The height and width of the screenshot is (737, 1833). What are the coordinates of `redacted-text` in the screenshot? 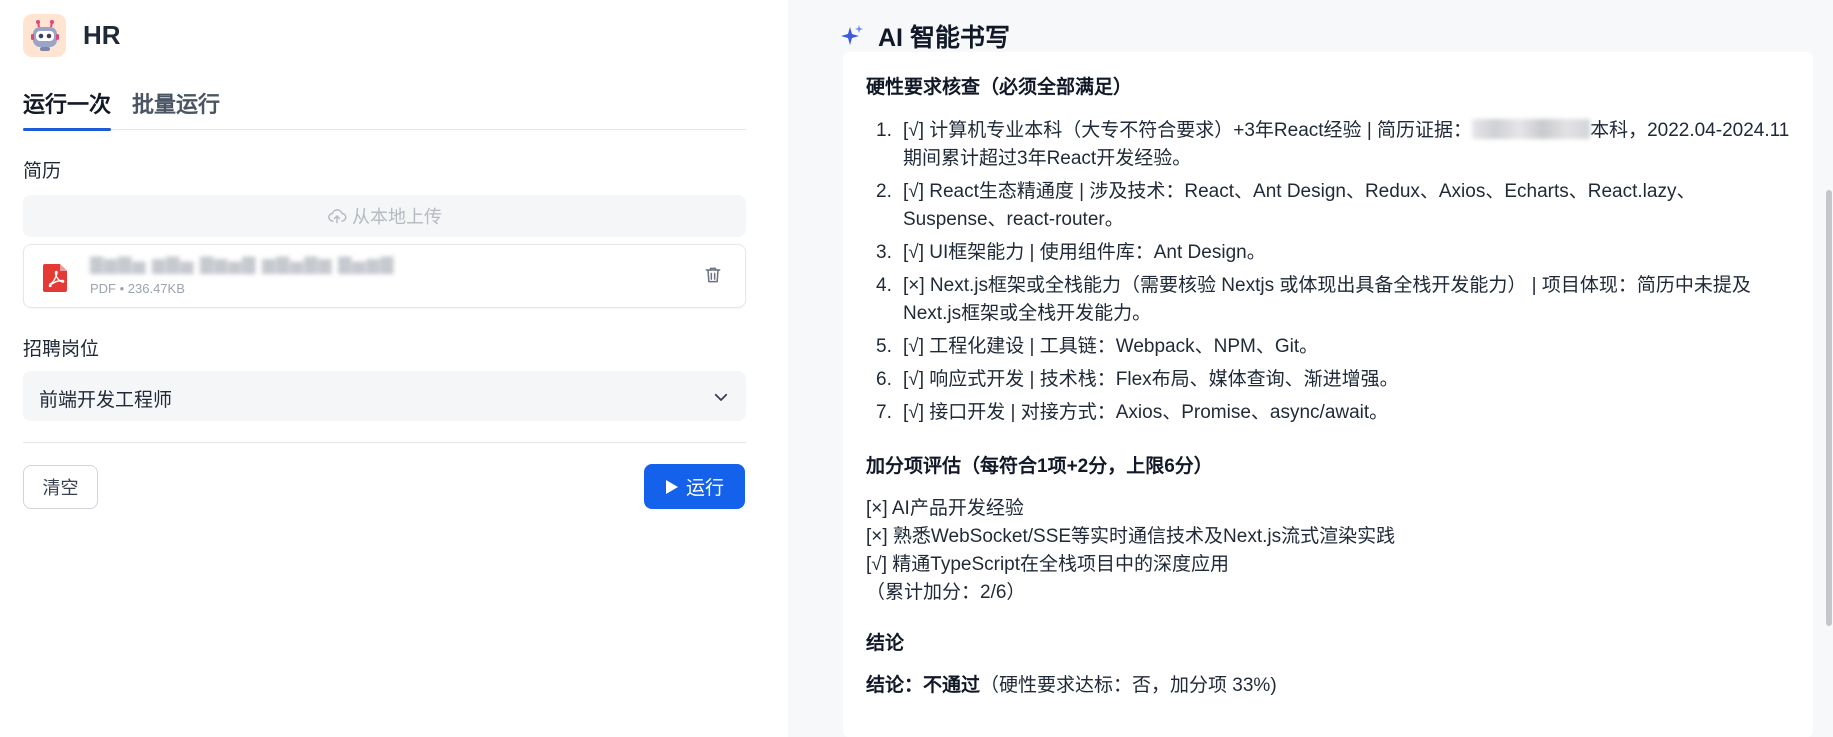 It's located at (1531, 129).